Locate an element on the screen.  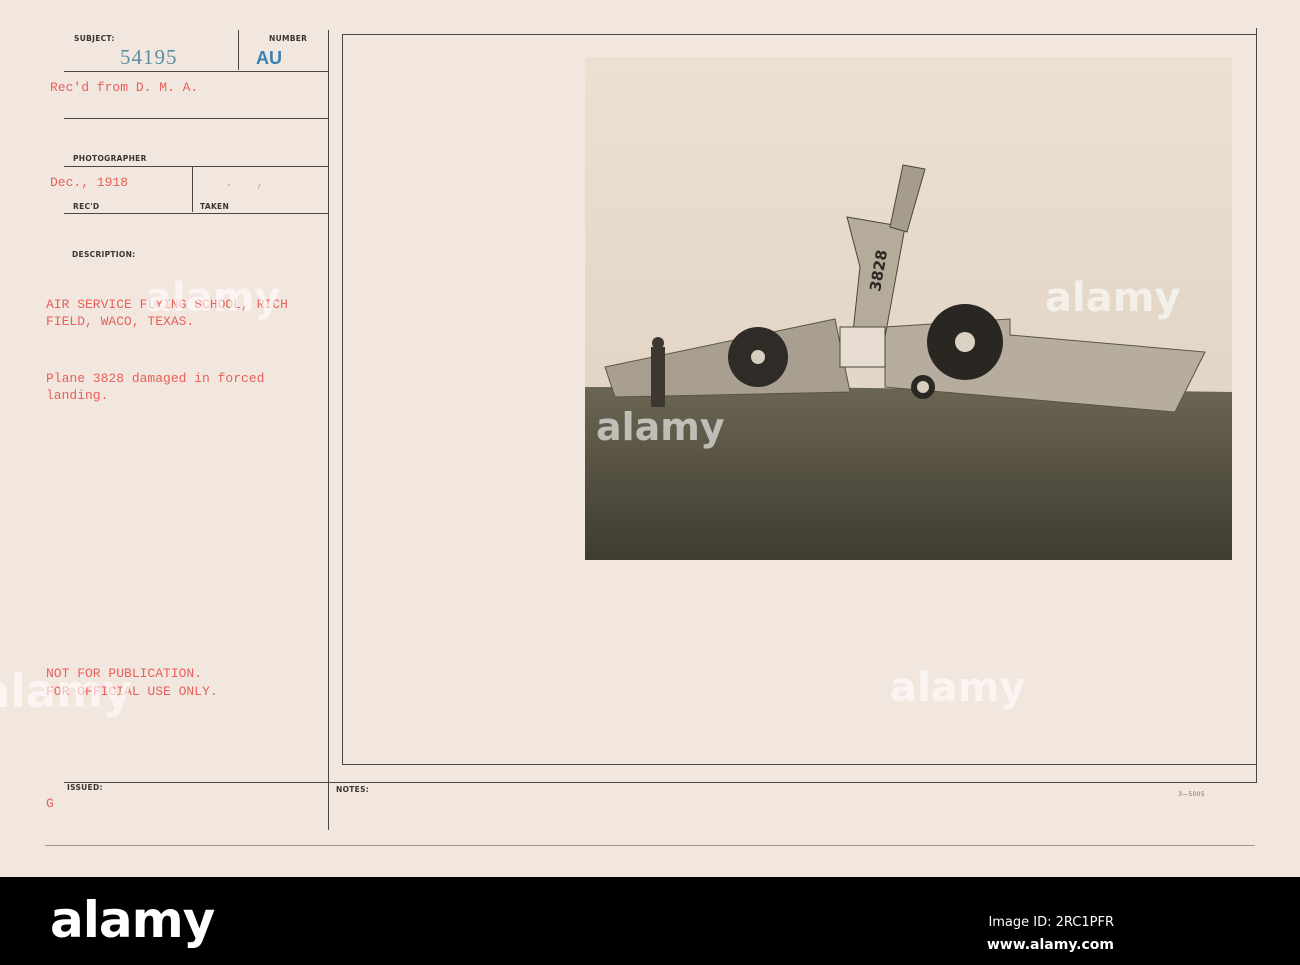
restriction-line: NOT FOR PUBLICATION. is located at coordinates (124, 673).